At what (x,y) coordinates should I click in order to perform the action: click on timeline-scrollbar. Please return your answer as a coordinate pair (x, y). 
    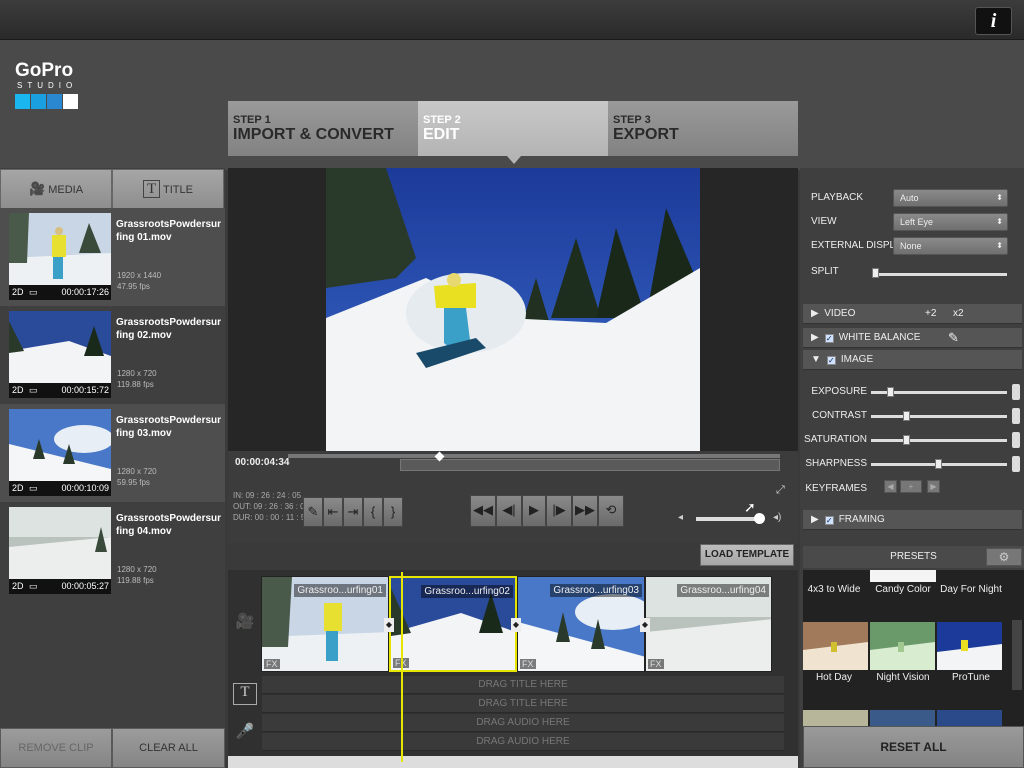
    Looking at the image, I should click on (513, 762).